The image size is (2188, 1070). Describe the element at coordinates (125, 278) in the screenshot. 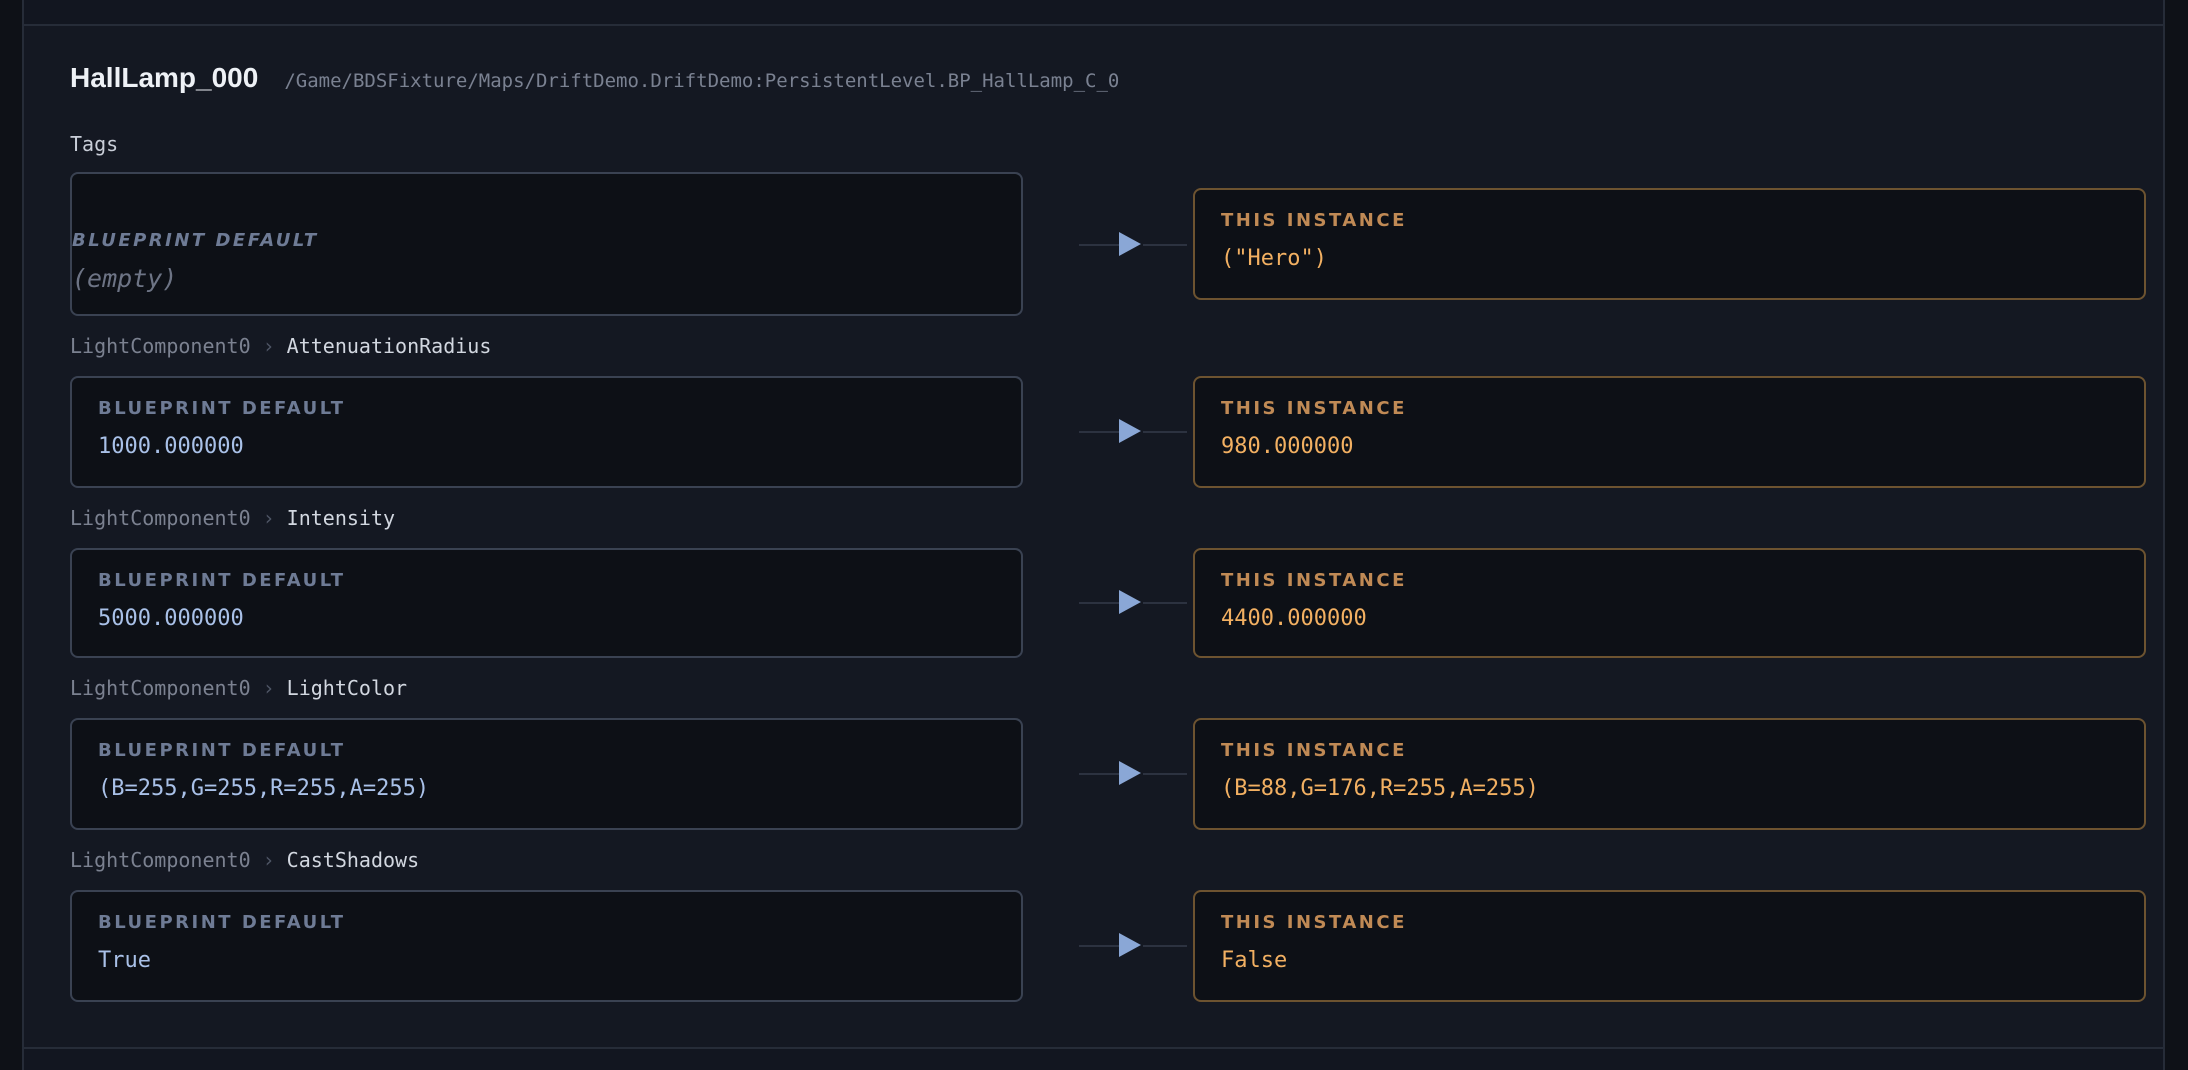

I see `blueprint-default-value: (empty)` at that location.